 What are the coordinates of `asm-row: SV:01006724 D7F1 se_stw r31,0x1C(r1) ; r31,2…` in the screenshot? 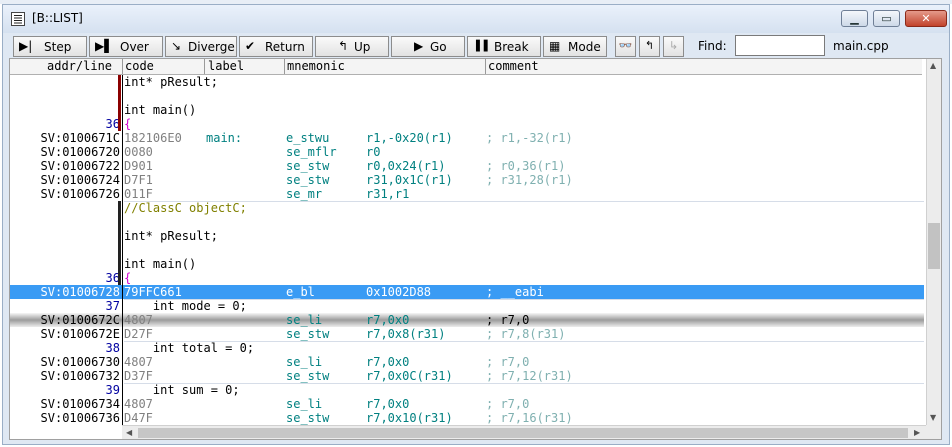 It's located at (467, 180).